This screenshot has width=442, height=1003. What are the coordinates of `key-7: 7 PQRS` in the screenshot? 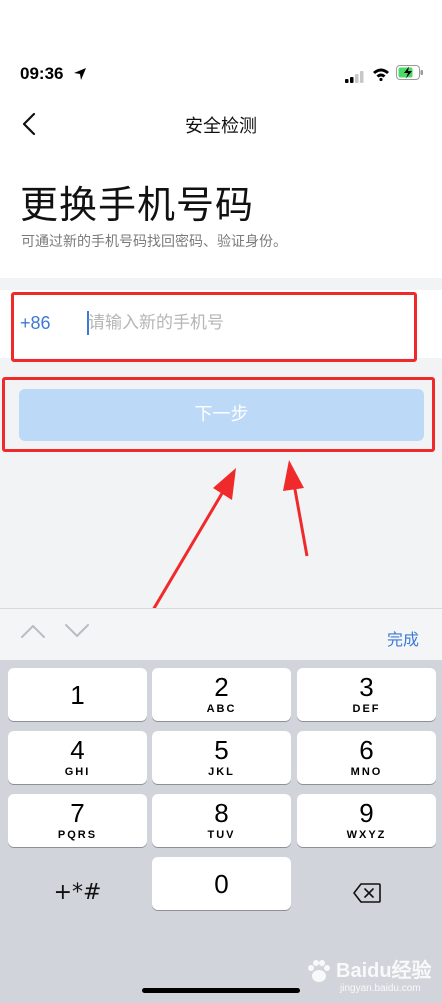 It's located at (77, 820).